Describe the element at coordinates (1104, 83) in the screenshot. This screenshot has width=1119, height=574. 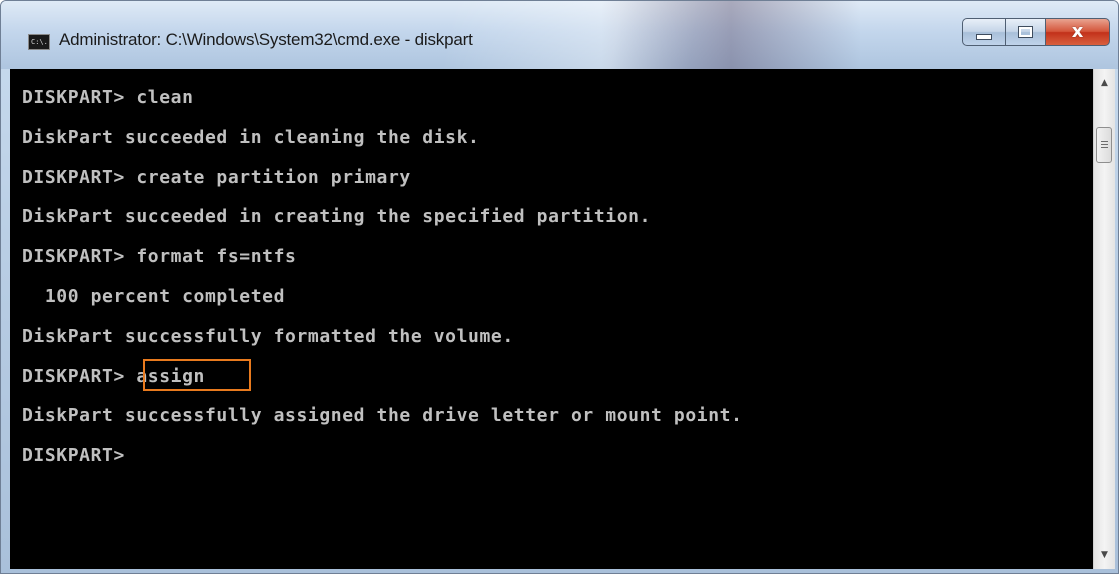
I see `scroll-up-arrow-icon: ▲` at that location.